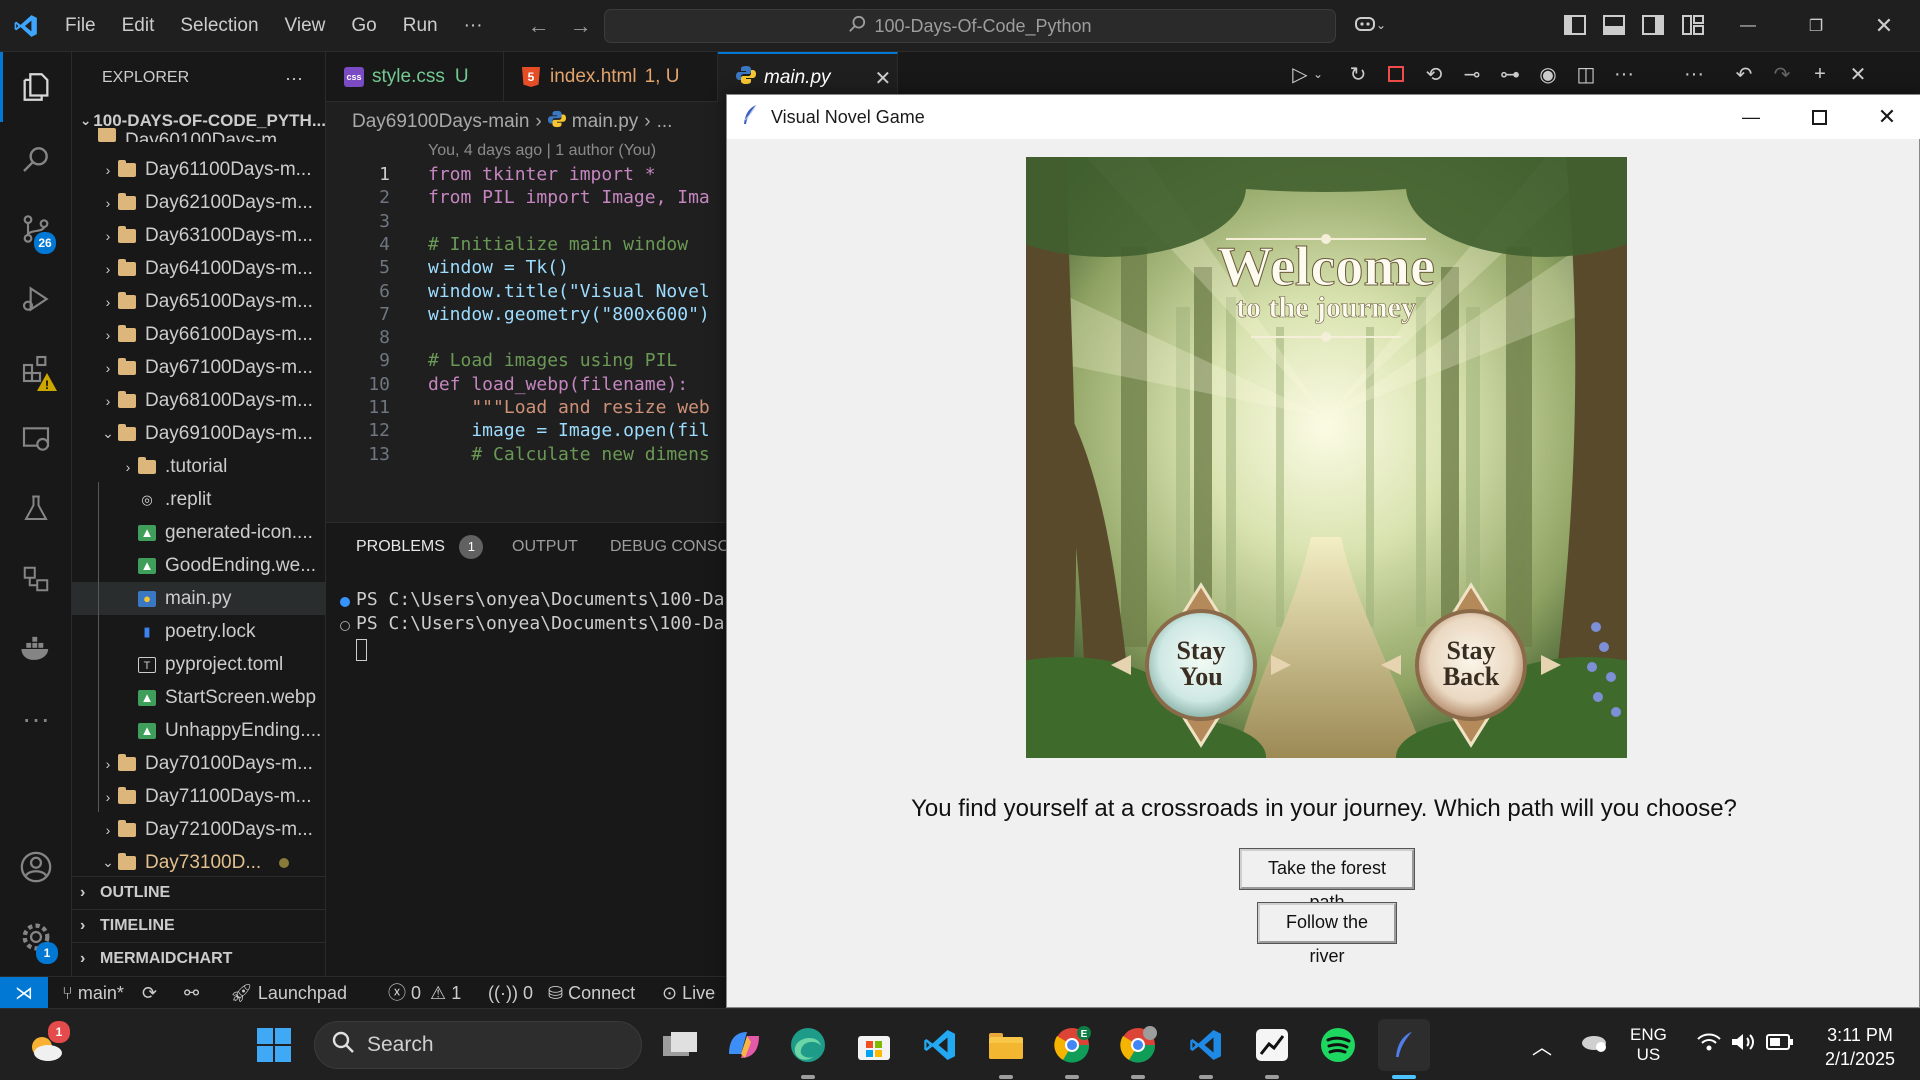 The height and width of the screenshot is (1080, 1920). I want to click on wifi-icon, so click(1709, 1044).